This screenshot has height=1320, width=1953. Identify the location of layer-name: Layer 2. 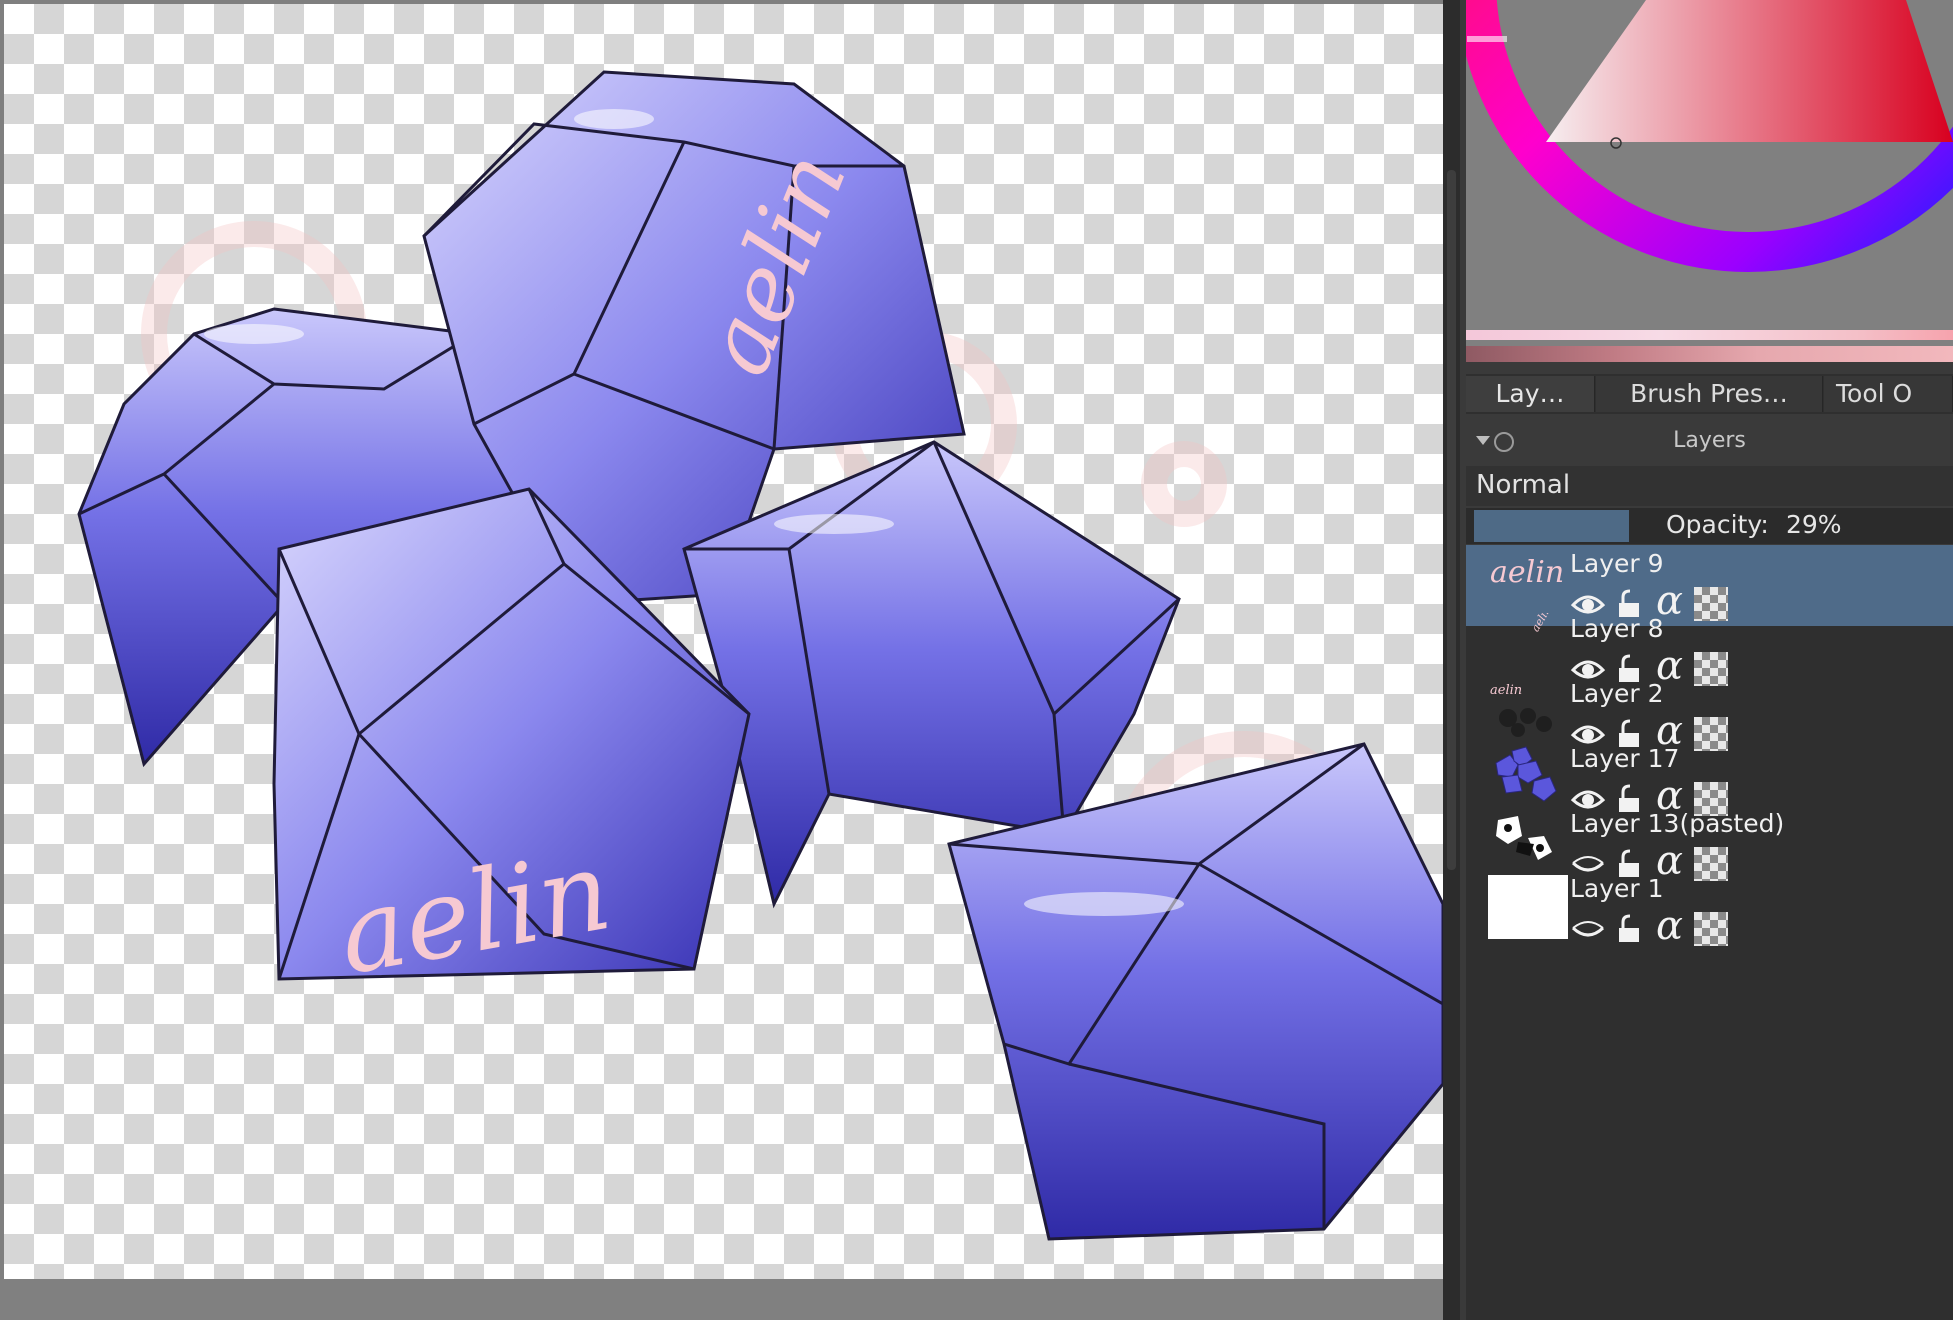
(1617, 693).